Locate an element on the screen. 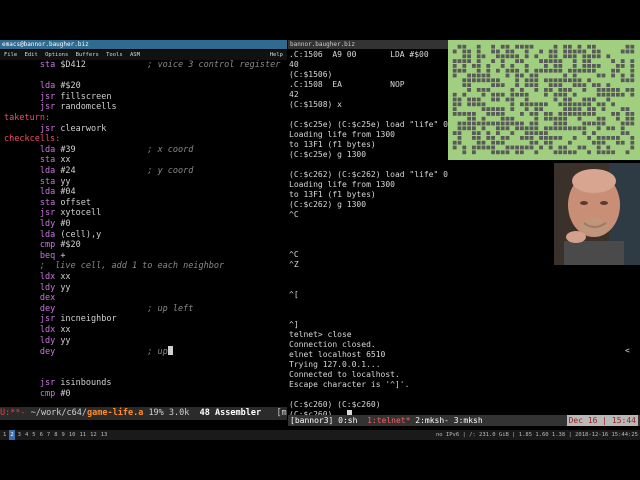  code-line: jsr clearwork is located at coordinates (55, 129).